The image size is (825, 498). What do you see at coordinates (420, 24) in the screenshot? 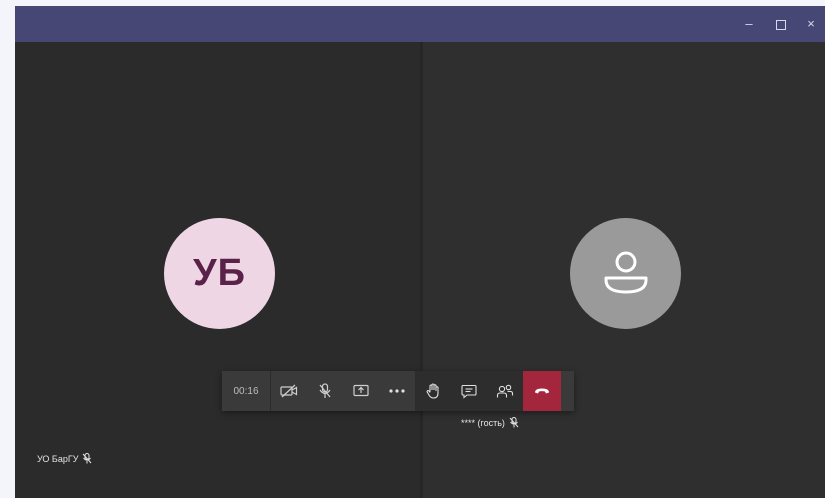
I see `title-bar: – ×` at bounding box center [420, 24].